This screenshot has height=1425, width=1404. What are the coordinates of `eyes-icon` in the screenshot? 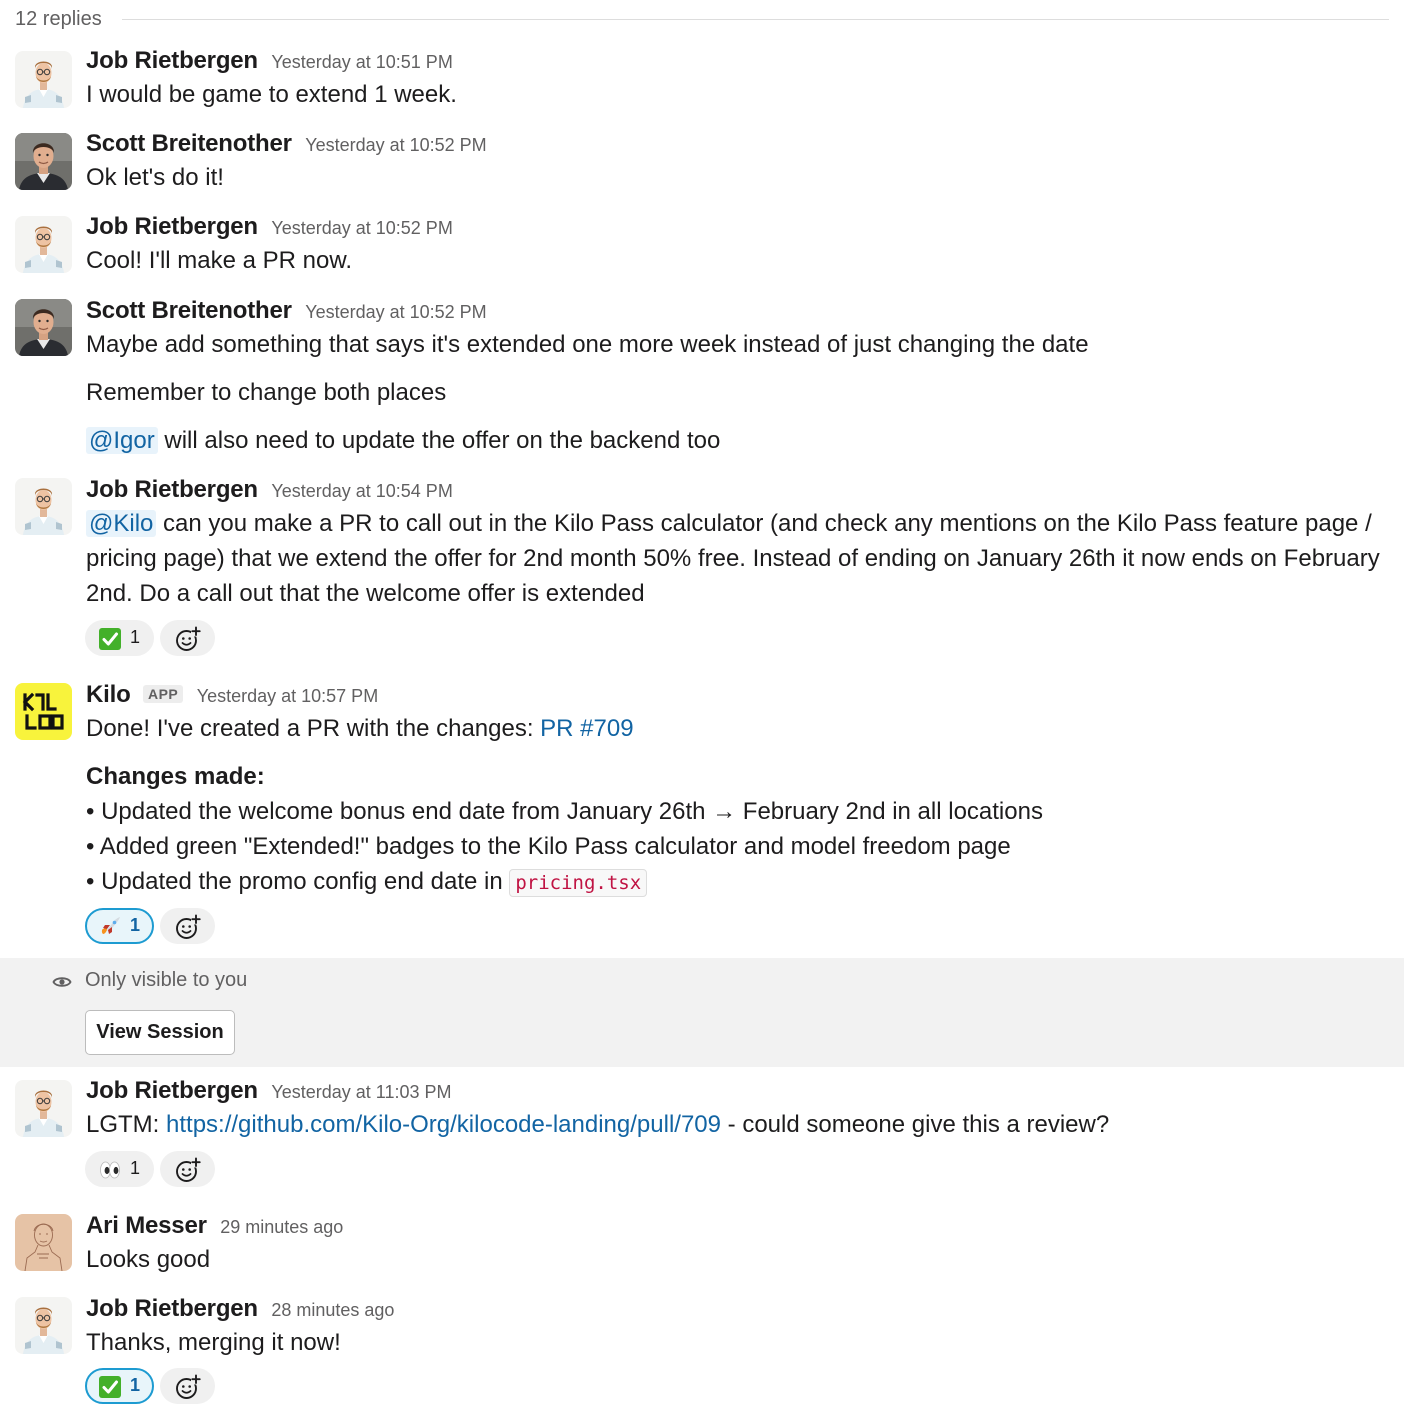 It's located at (110, 1170).